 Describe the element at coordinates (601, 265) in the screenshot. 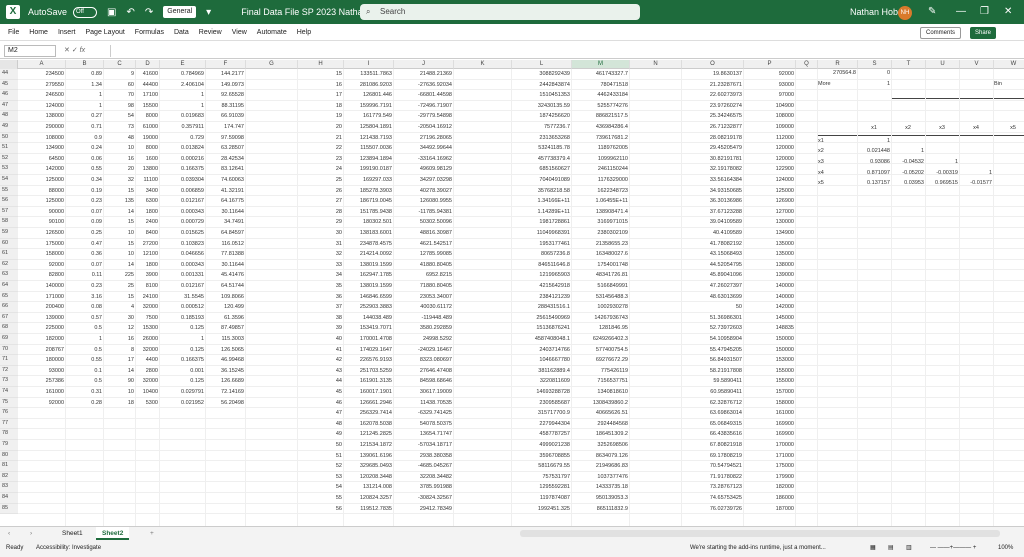

I see `cell-m62: 1754001748` at that location.